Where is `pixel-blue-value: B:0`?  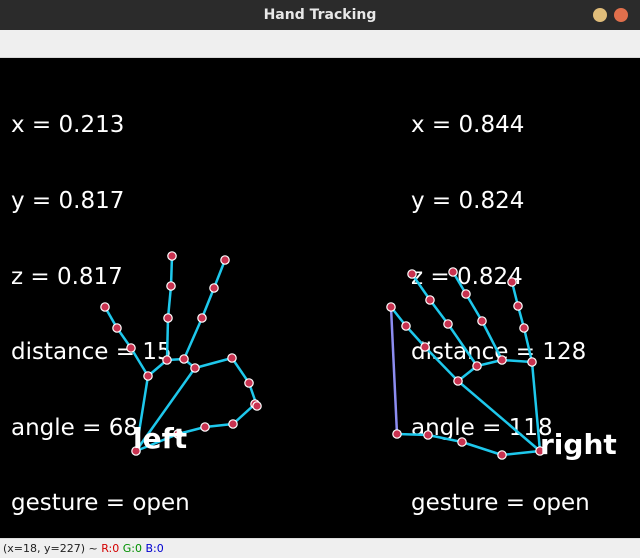 pixel-blue-value: B:0 is located at coordinates (154, 548).